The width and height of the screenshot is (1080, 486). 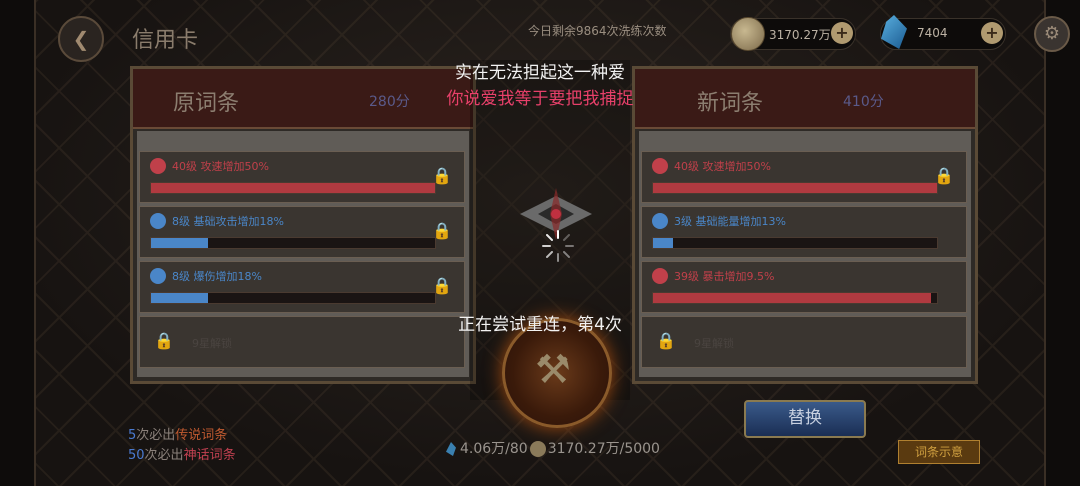 I want to click on attack-icon, so click(x=158, y=221).